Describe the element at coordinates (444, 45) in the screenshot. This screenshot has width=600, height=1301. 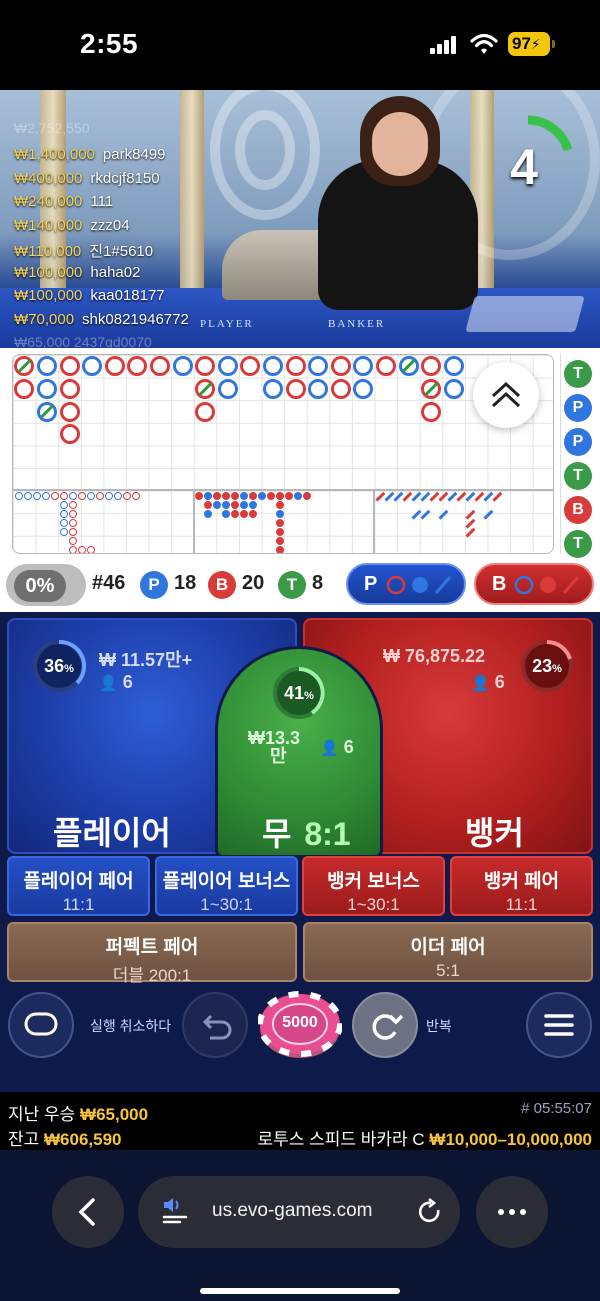
I see `cellular-signal-icon` at that location.